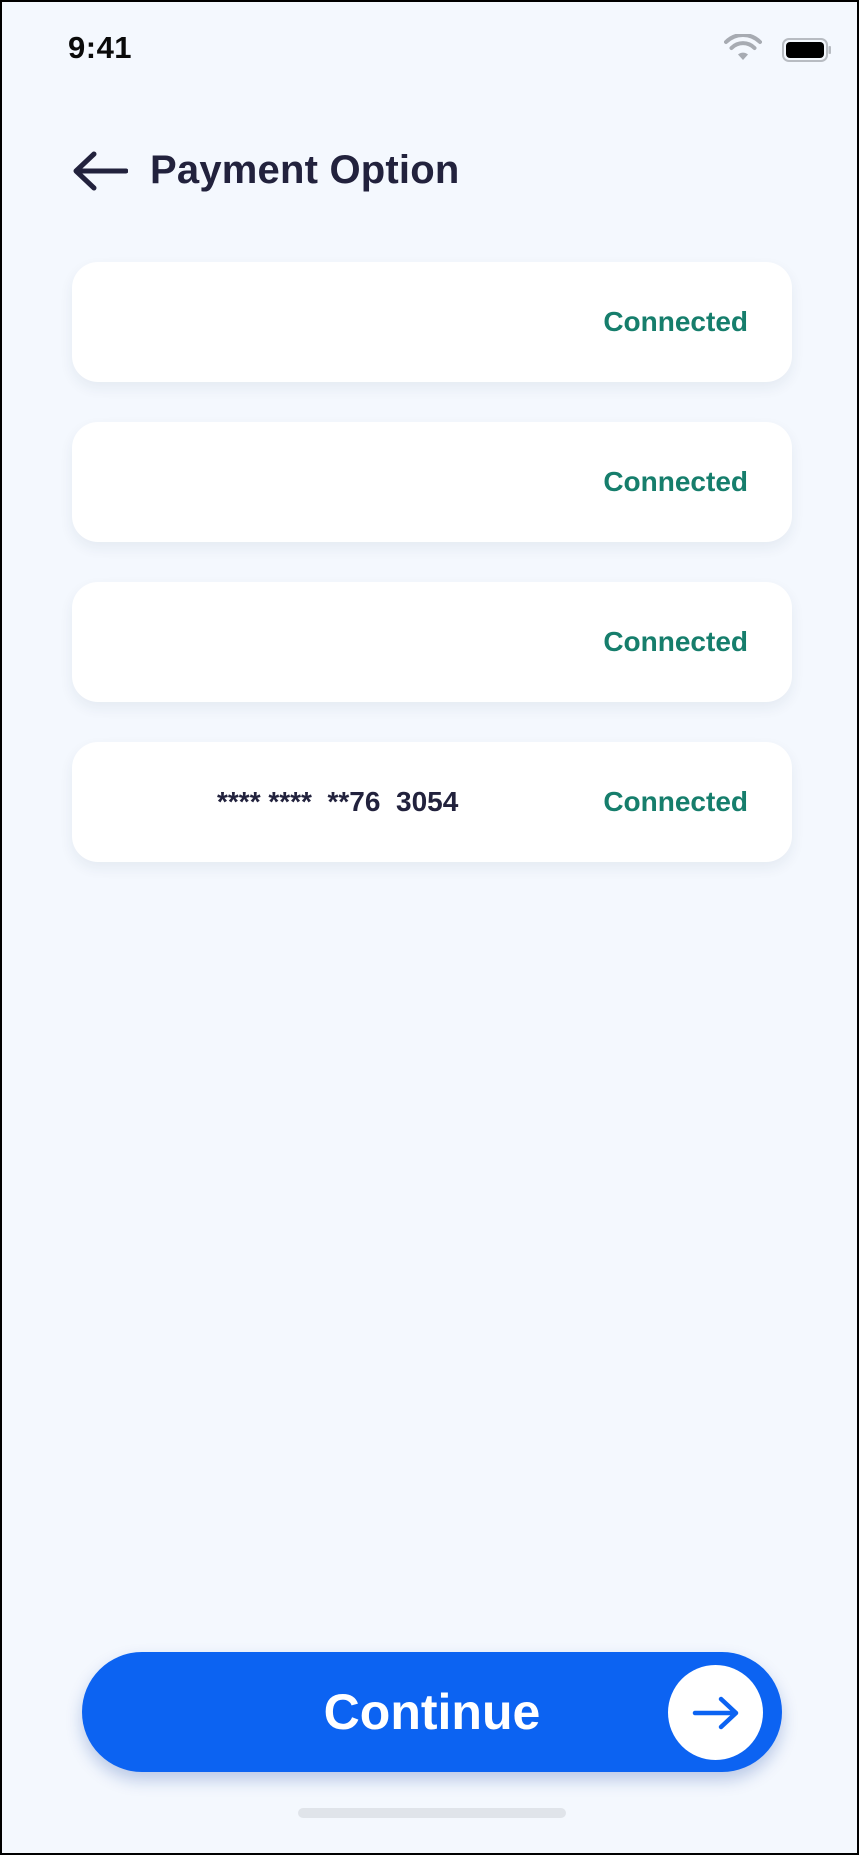 The width and height of the screenshot is (859, 1855). Describe the element at coordinates (338, 801) in the screenshot. I see `card-number: **** **** **76 3054` at that location.